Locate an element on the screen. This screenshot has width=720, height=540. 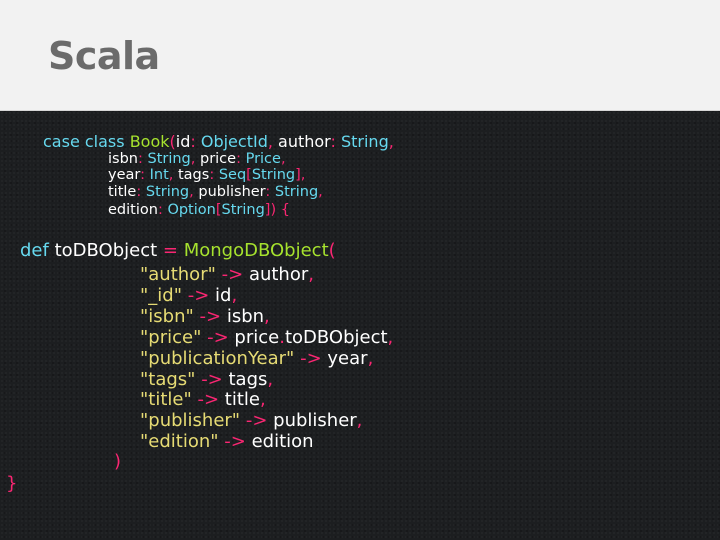
param-name: publisher is located at coordinates (232, 192).